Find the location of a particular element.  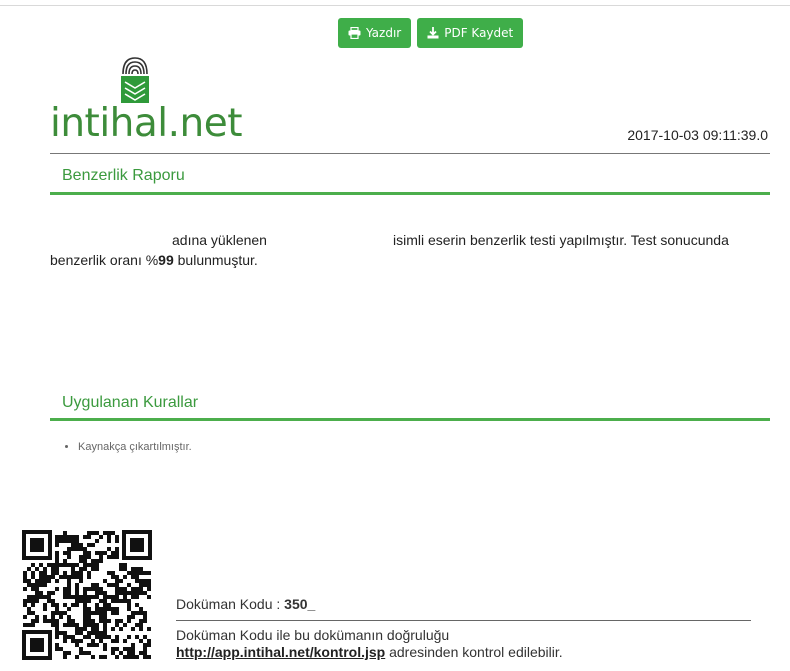

rules-list: Kaynakça çıkartılmıştır. is located at coordinates (135, 447).